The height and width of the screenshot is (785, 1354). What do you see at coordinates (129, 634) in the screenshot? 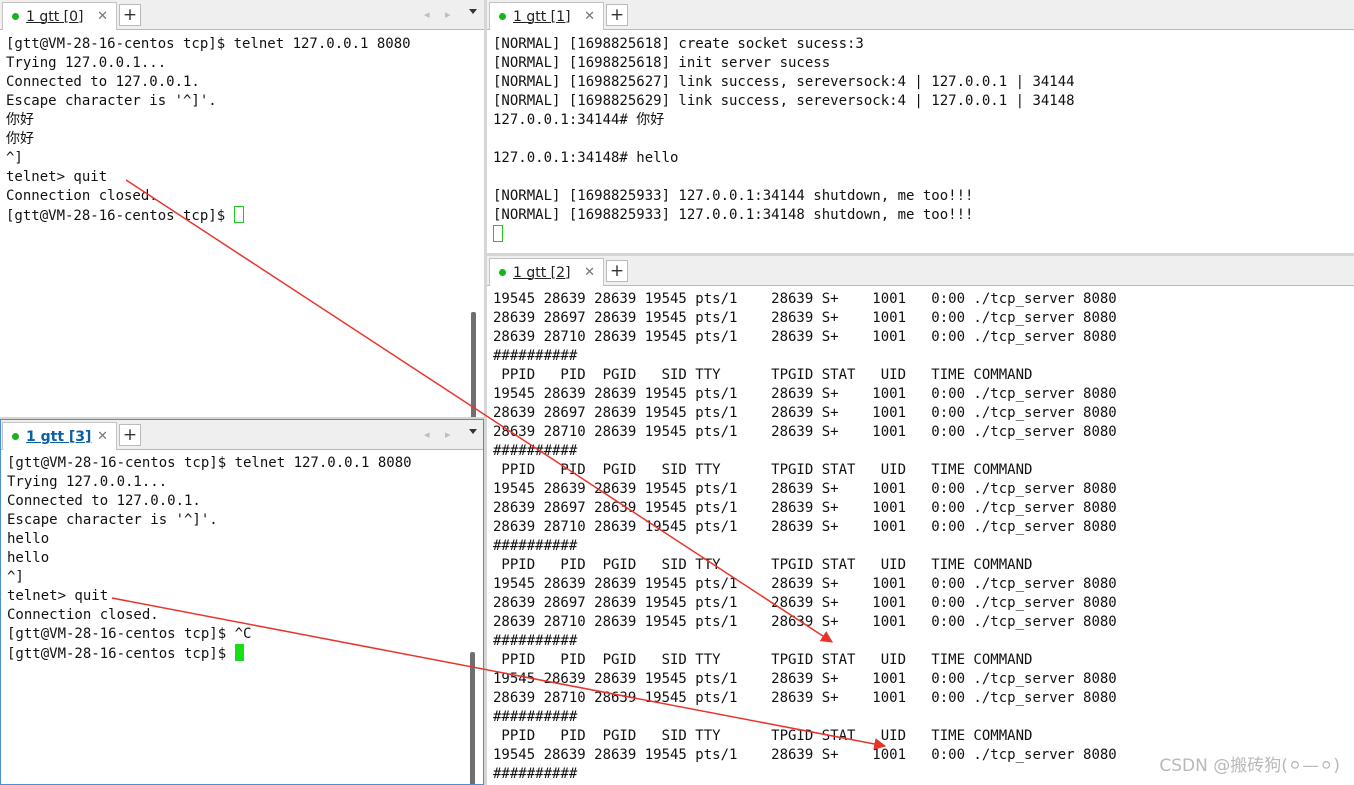
I see `terminal-line-text: [gtt@VM-28-16-centos tcp]$ ^C` at bounding box center [129, 634].